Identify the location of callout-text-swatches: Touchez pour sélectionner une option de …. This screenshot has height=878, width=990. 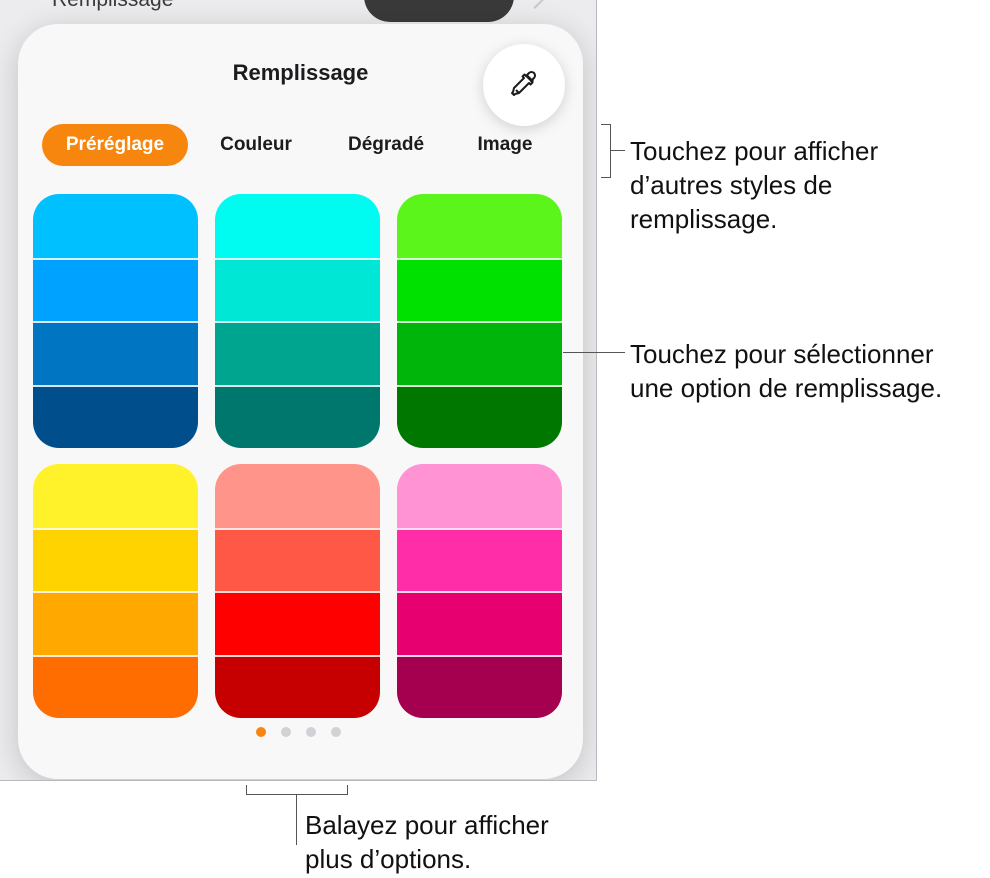
(786, 371).